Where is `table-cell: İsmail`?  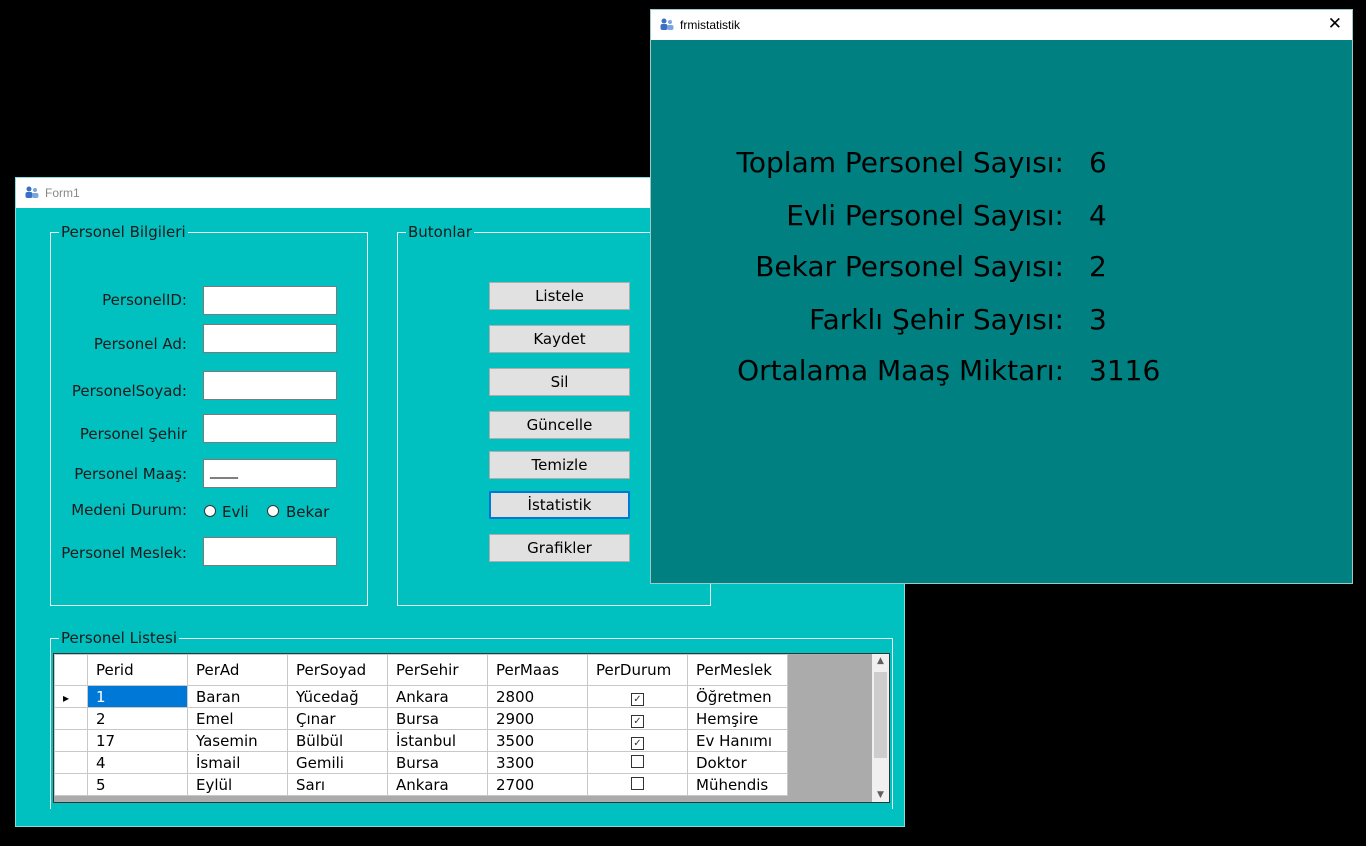 table-cell: İsmail is located at coordinates (237, 762).